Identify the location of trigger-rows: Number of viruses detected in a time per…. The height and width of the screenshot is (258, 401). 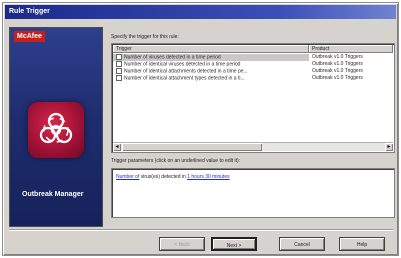
(253, 68).